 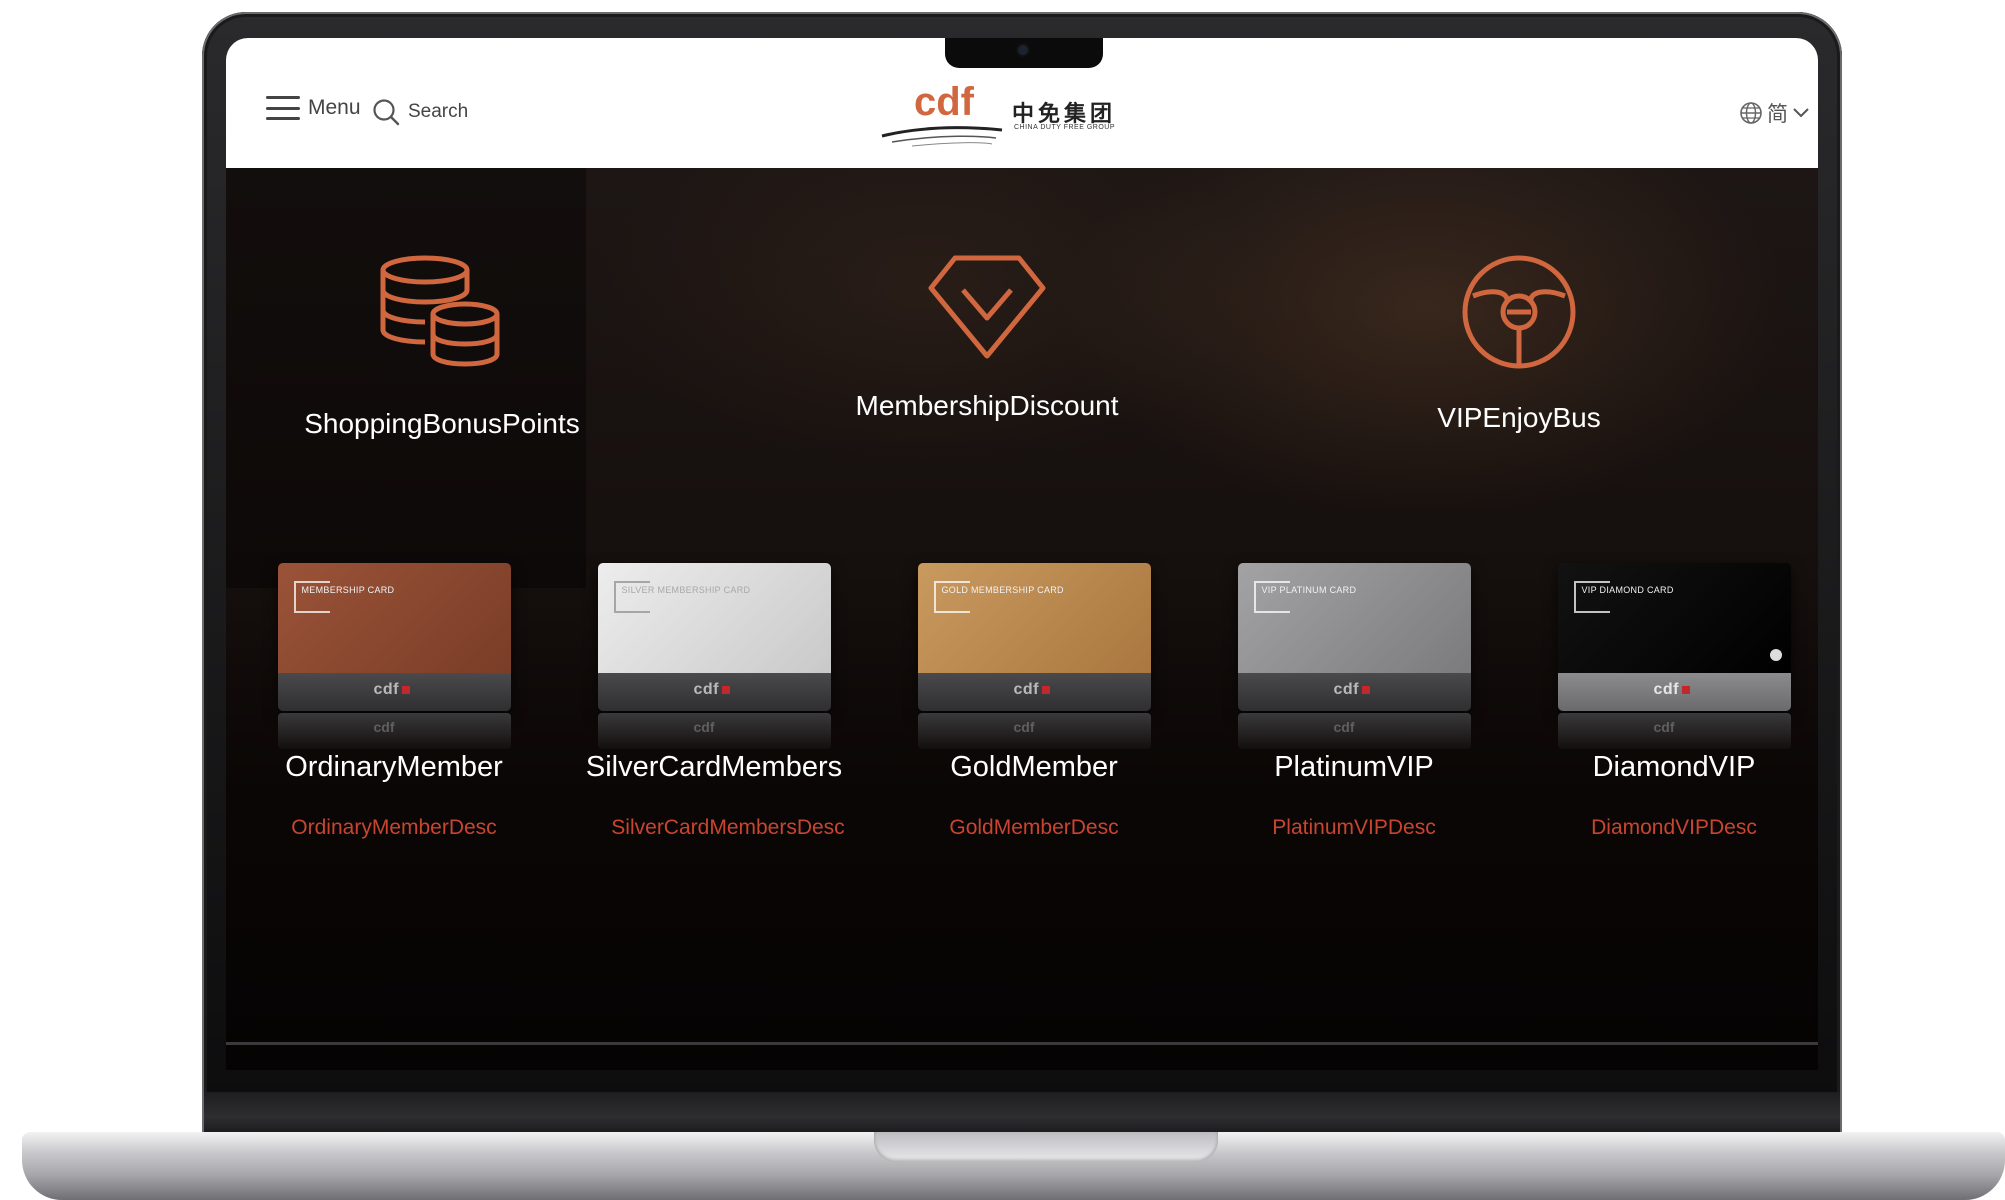 What do you see at coordinates (1519, 312) in the screenshot?
I see `steering-wheel-icon` at bounding box center [1519, 312].